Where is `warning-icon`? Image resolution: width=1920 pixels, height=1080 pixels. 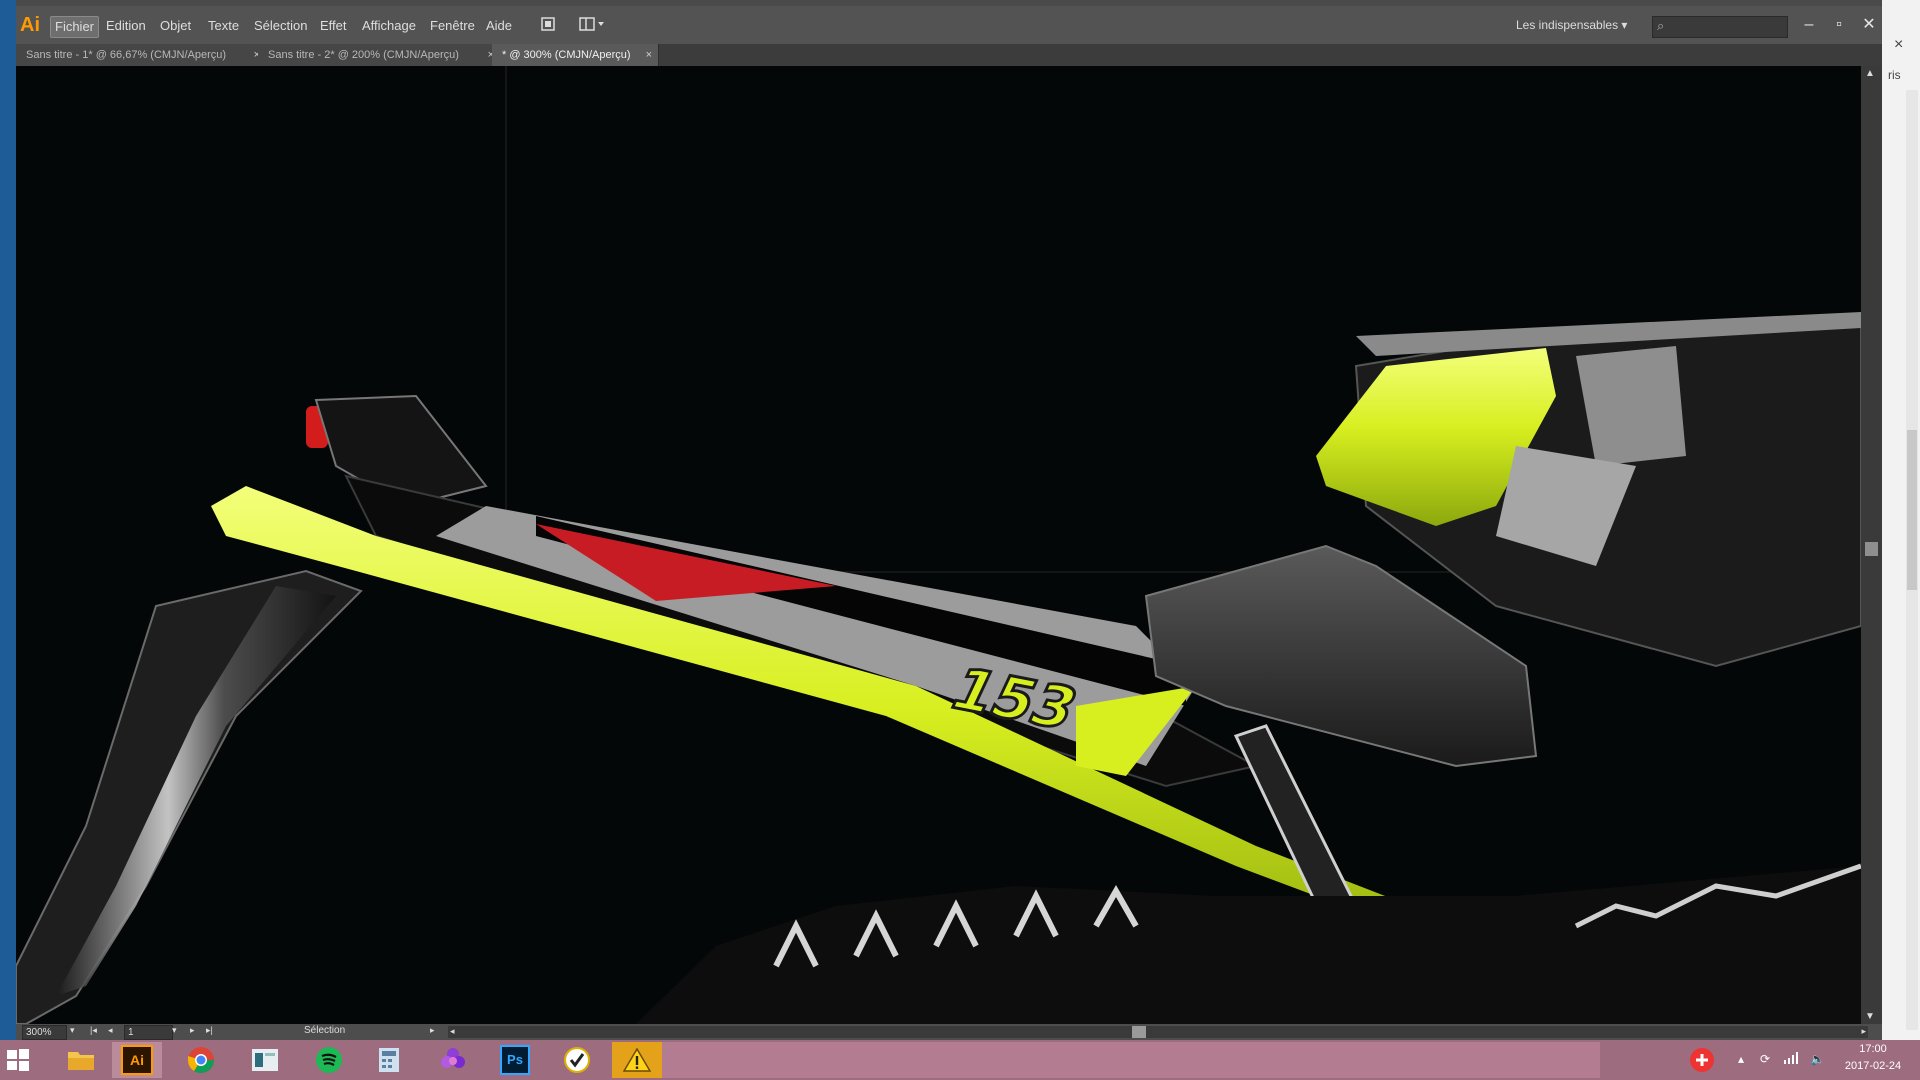 warning-icon is located at coordinates (637, 1060).